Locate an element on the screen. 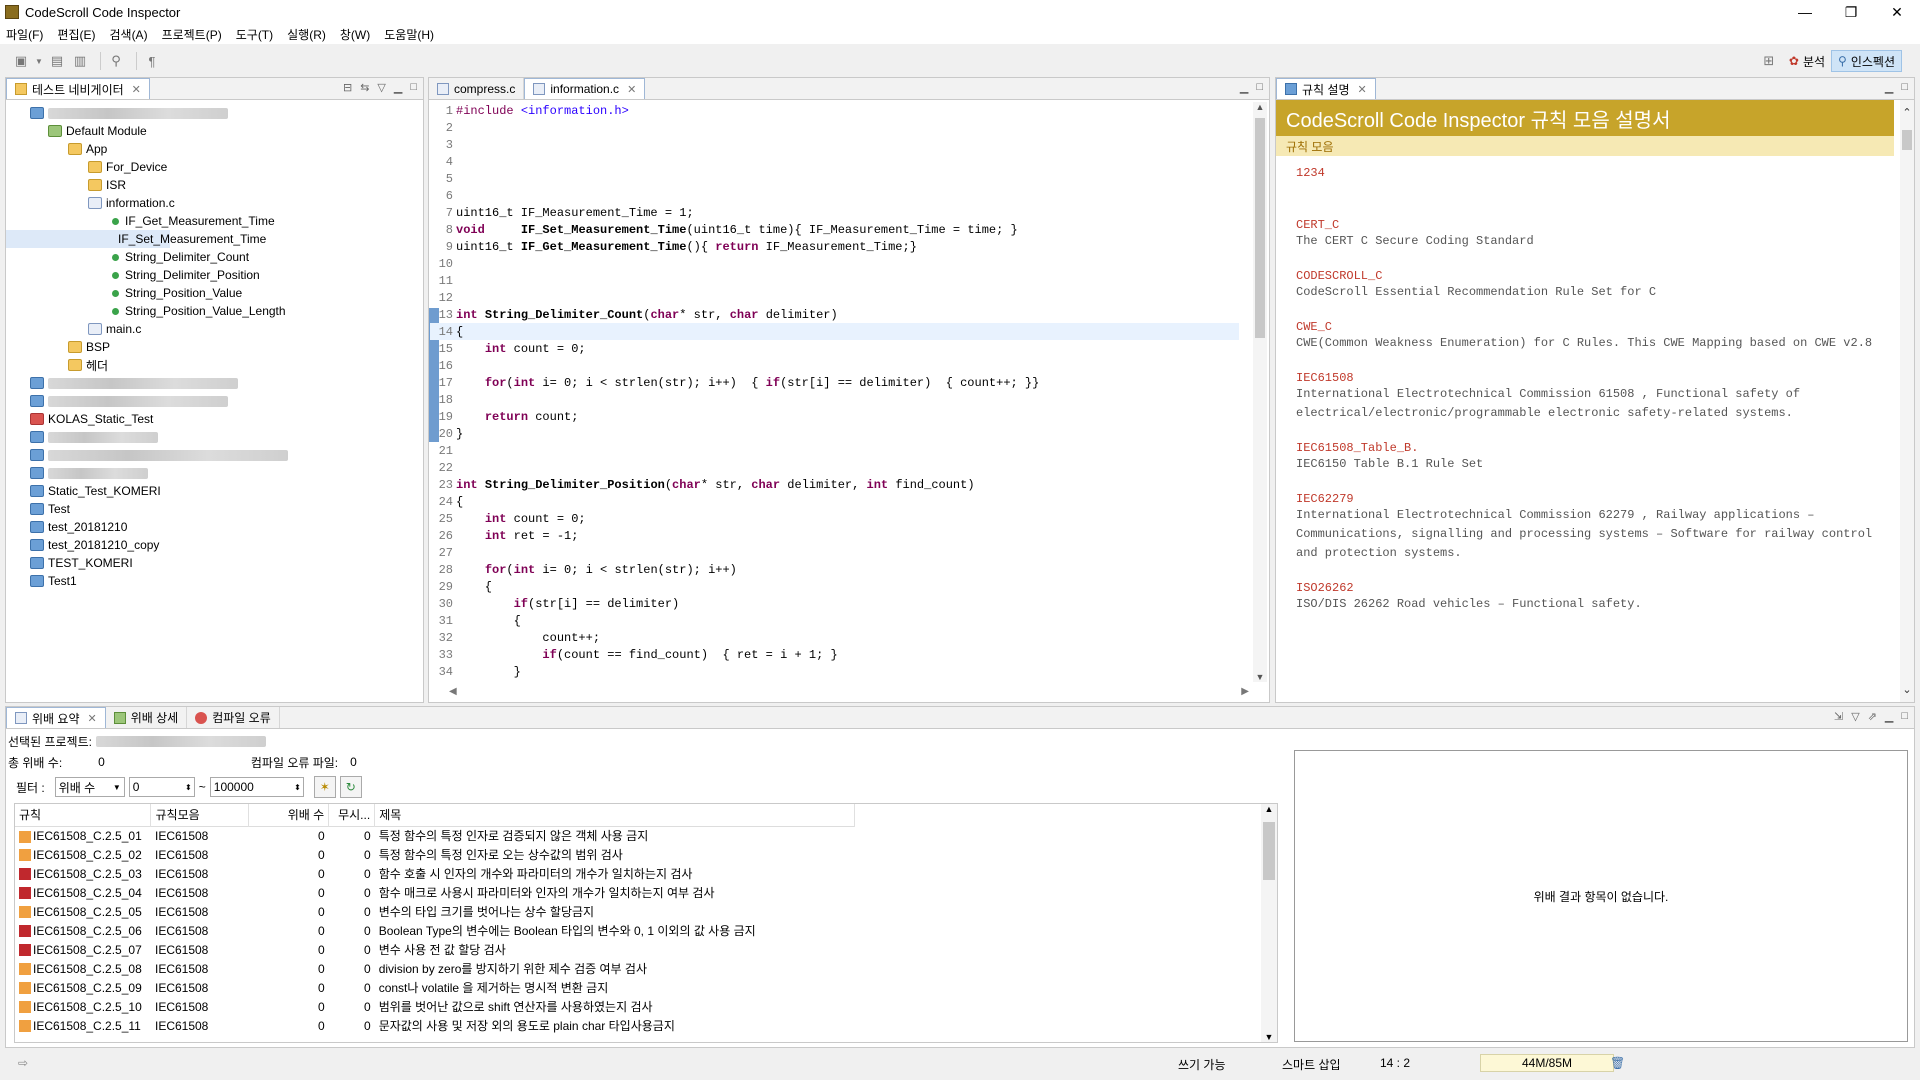  code-line: 2 is located at coordinates (834, 127).